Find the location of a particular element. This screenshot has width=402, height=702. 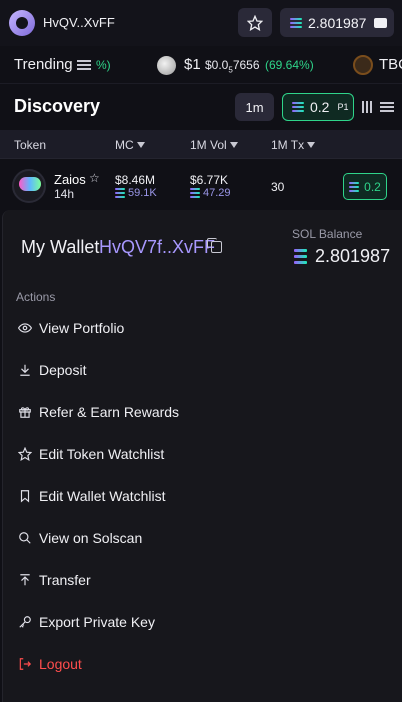

menu-item-solscan: View on Solscan is located at coordinates (168, 538).